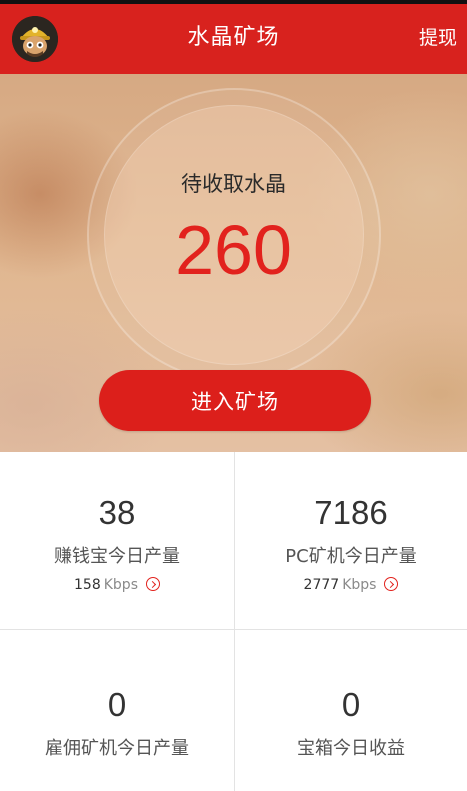 This screenshot has width=467, height=791. I want to click on stat-rate: 2777 Kbps, so click(350, 585).